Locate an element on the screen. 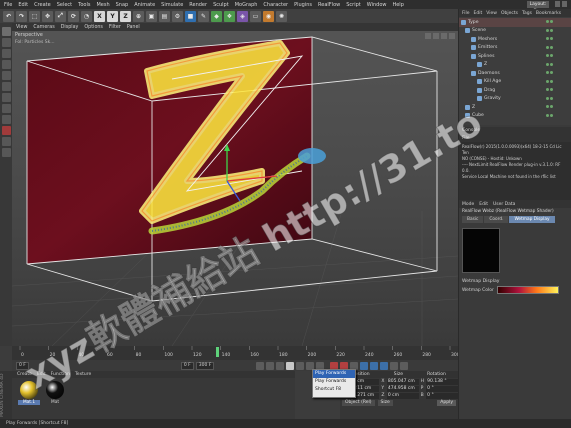  object-row: Gravity is located at coordinates (515, 99).